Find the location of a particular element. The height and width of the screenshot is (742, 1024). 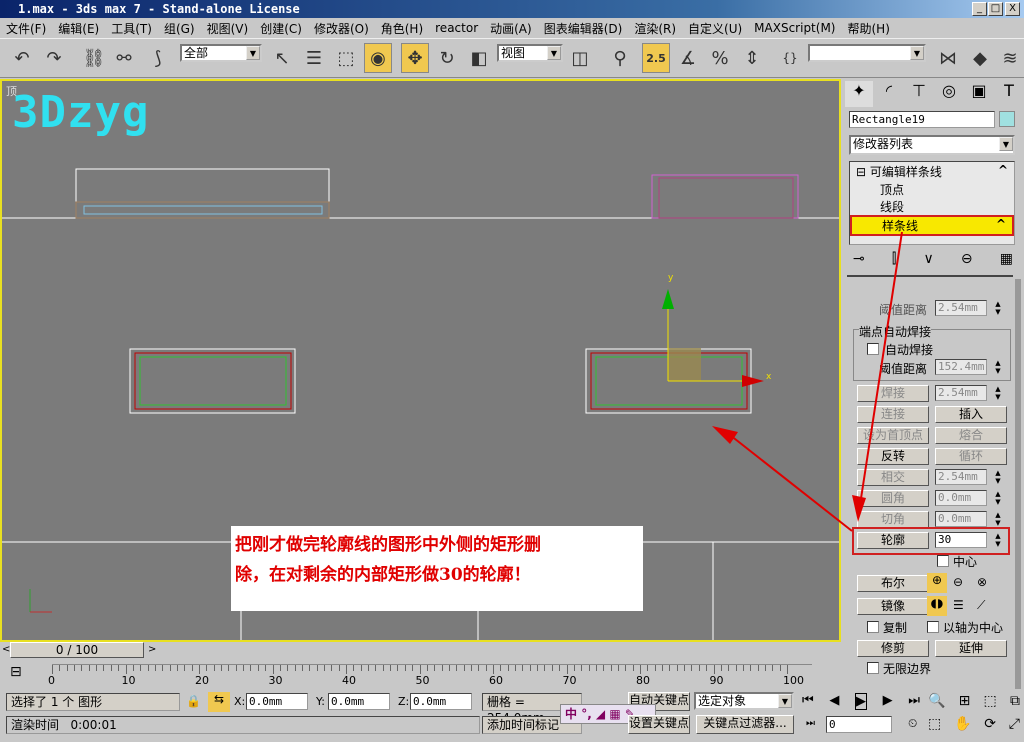

zoom-icon: 🔍 is located at coordinates (936, 701).